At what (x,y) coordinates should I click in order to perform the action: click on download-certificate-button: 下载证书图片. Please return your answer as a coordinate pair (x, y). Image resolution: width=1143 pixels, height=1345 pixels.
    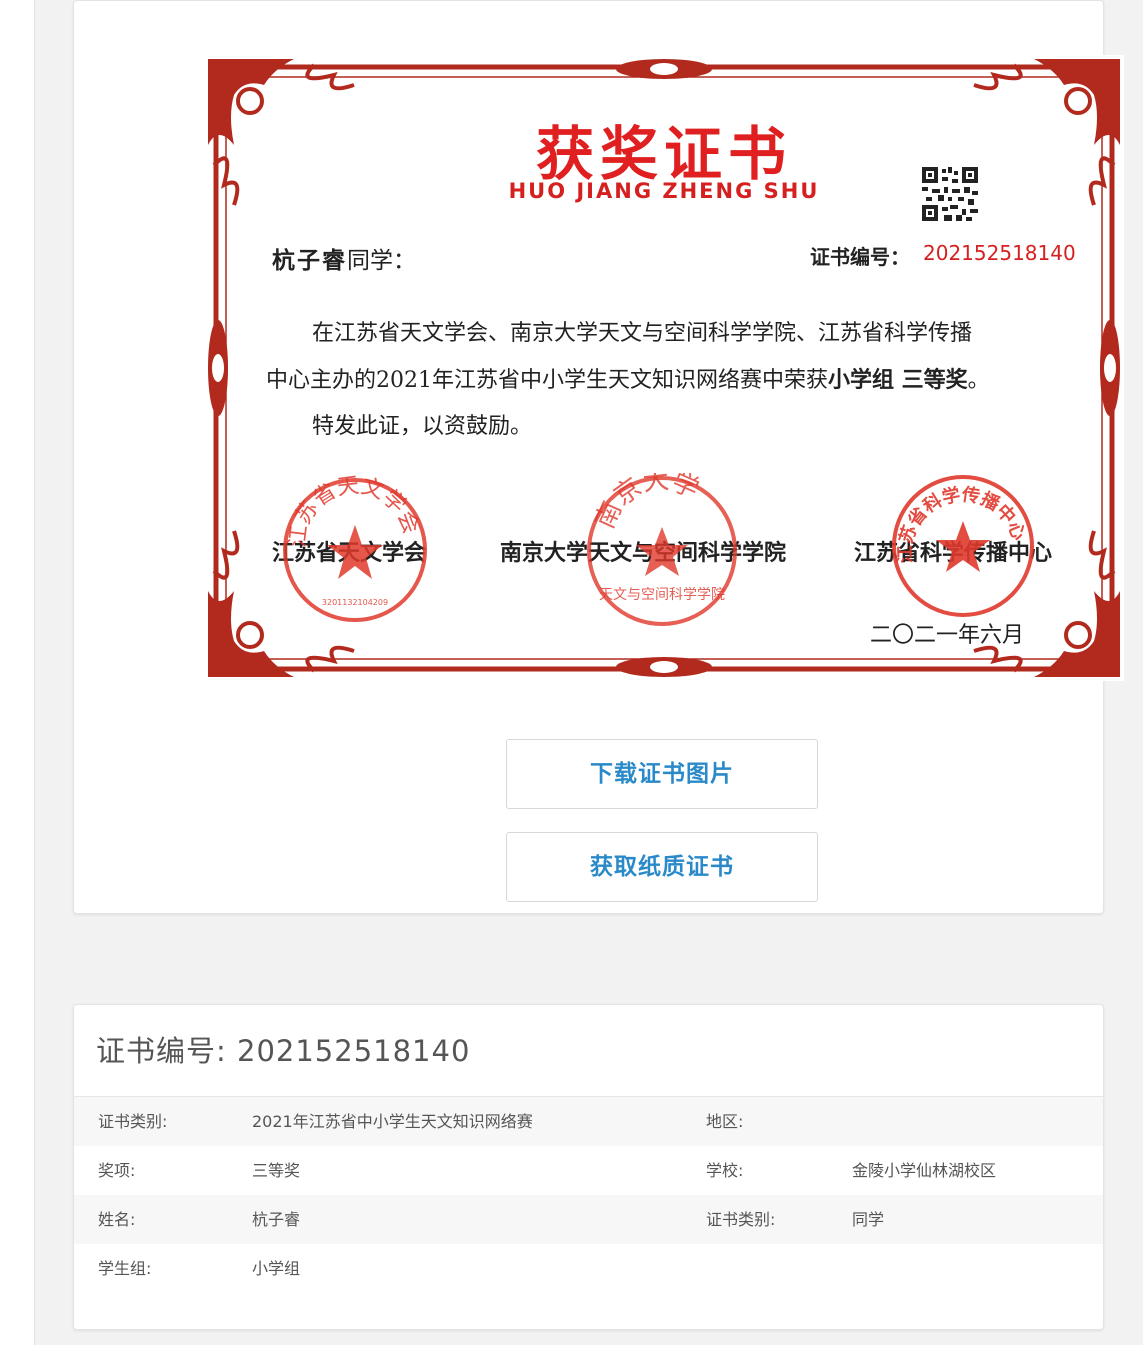
    Looking at the image, I should click on (662, 774).